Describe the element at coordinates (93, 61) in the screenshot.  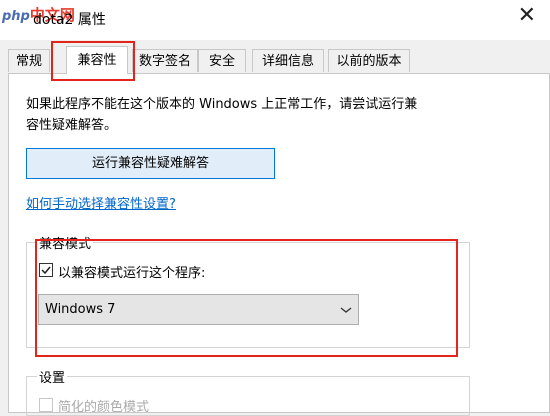
I see `tab-highlight-annotation` at that location.